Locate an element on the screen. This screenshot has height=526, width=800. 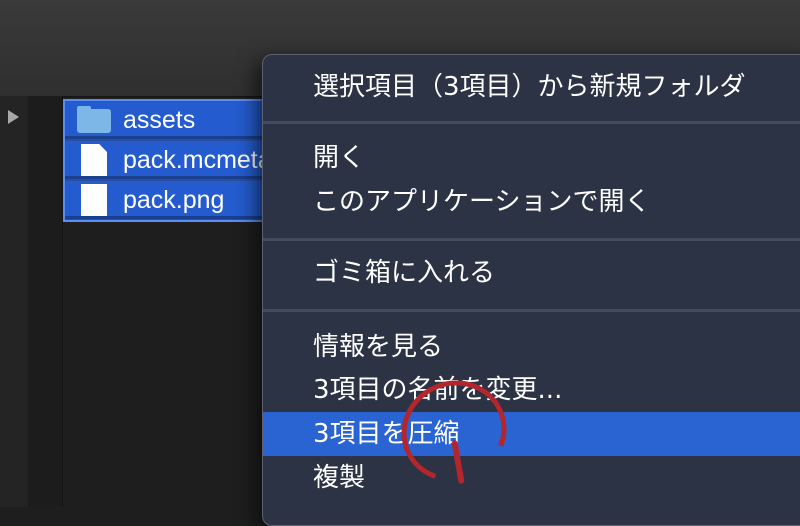
menu-item-new-folder-with-selection: 選択項目（3項目）から新規フォルダ is located at coordinates (531, 87).